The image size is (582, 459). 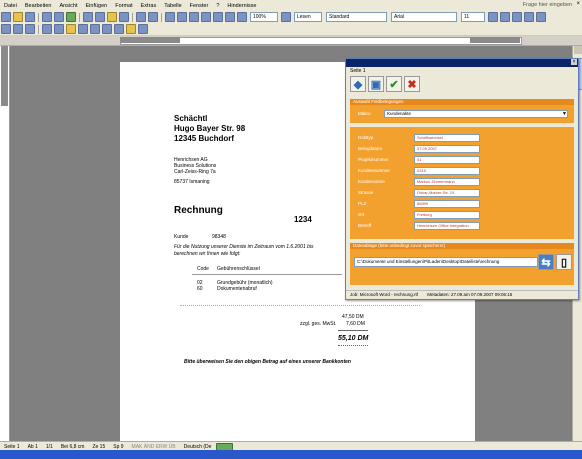 What do you see at coordinates (88, 17) in the screenshot?
I see `cut-icon` at bounding box center [88, 17].